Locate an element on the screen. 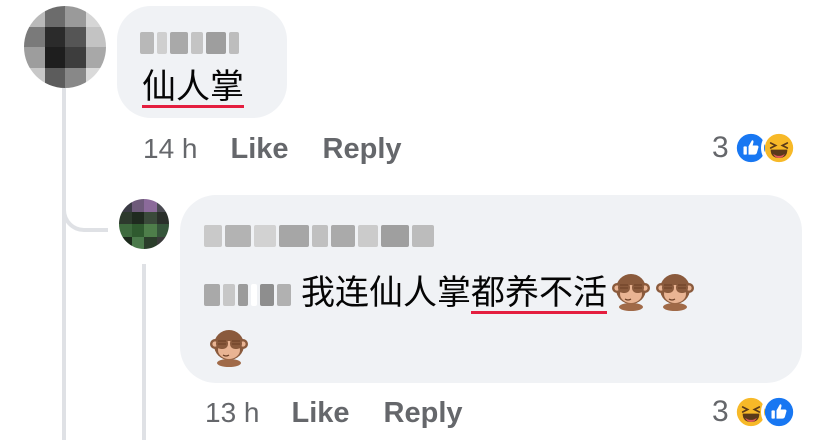  reply-avatar is located at coordinates (144, 224).